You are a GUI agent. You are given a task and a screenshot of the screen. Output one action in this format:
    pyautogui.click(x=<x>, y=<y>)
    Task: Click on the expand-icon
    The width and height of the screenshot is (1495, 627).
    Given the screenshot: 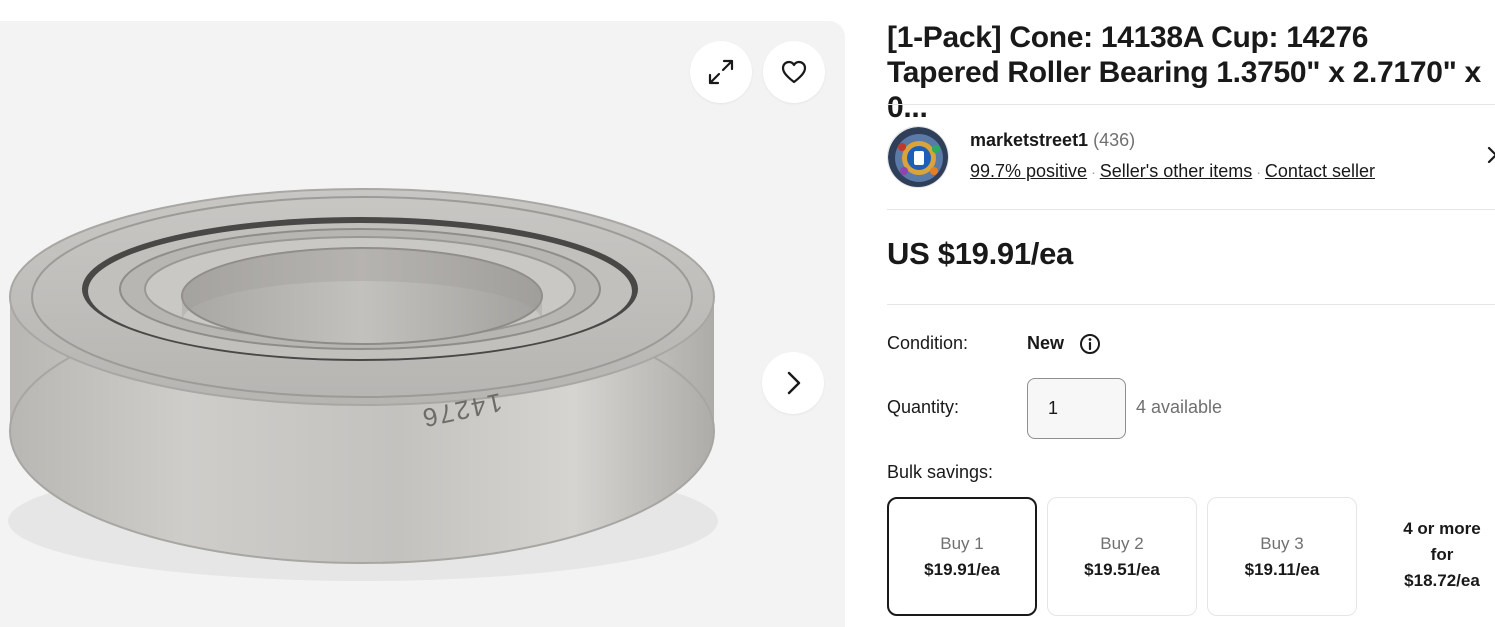 What is the action you would take?
    pyautogui.click(x=721, y=72)
    